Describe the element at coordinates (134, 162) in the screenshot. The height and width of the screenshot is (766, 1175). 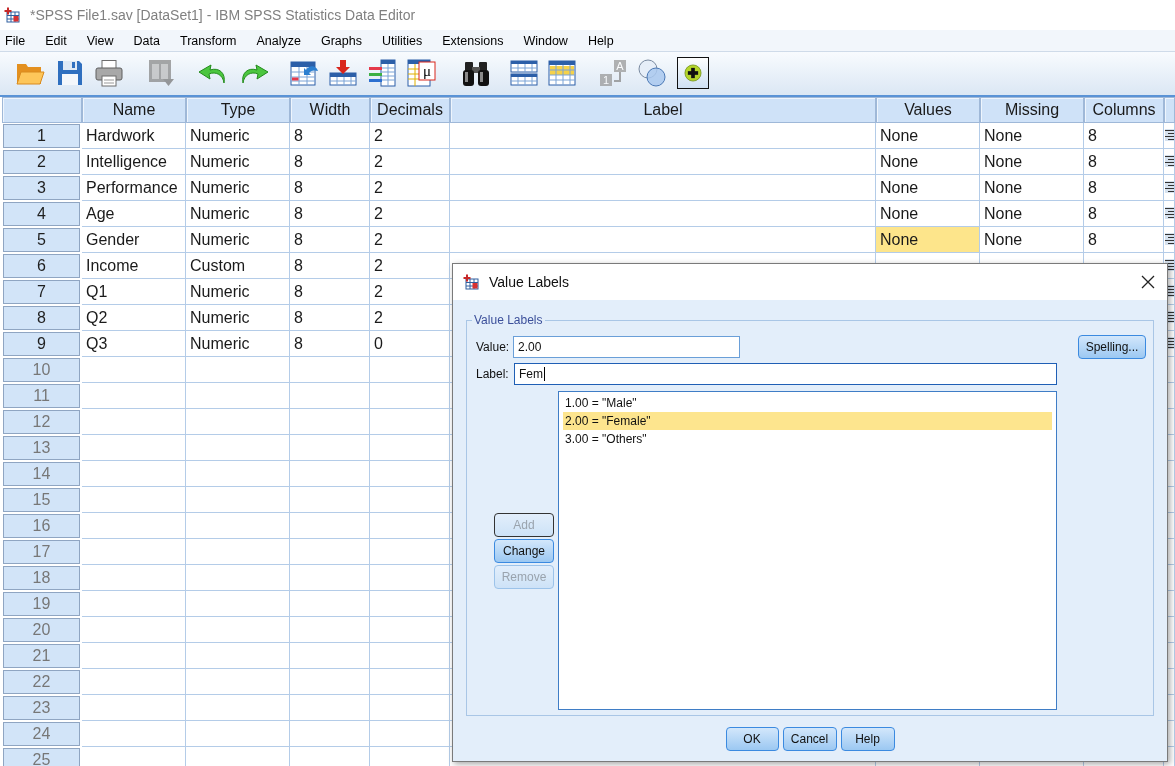
I see `table-cell: Intelligence` at that location.